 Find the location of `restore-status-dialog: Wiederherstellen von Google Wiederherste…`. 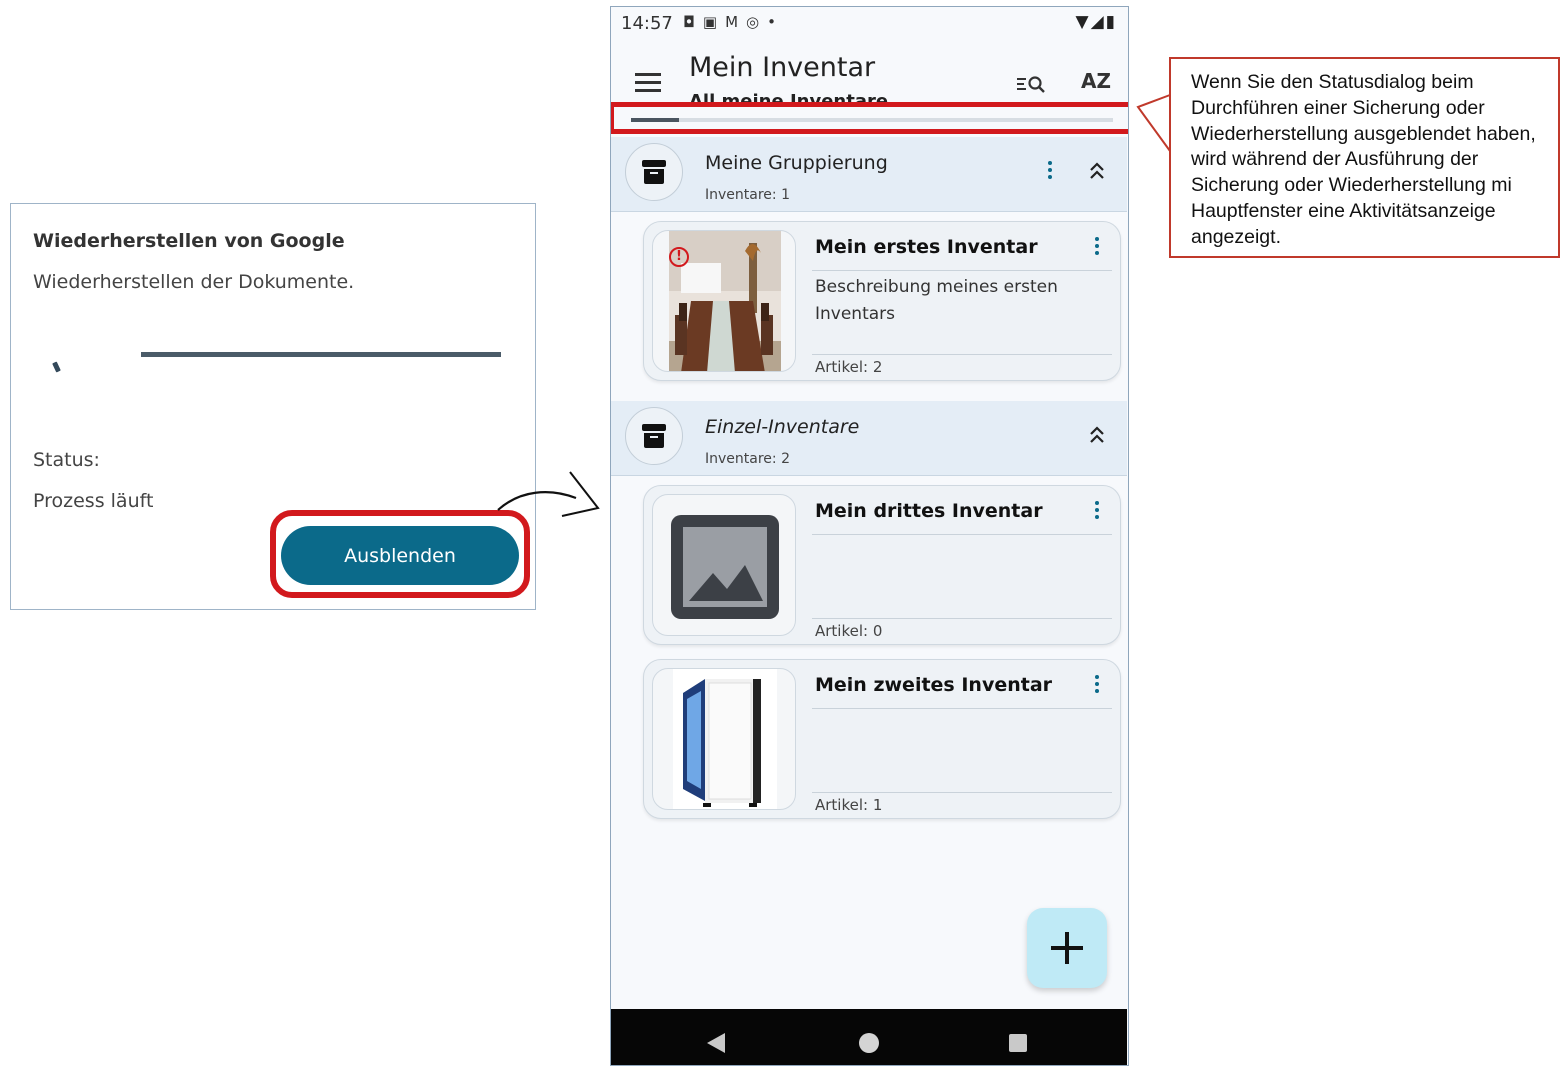

restore-status-dialog: Wiederherstellen von Google Wiederherste… is located at coordinates (273, 406).